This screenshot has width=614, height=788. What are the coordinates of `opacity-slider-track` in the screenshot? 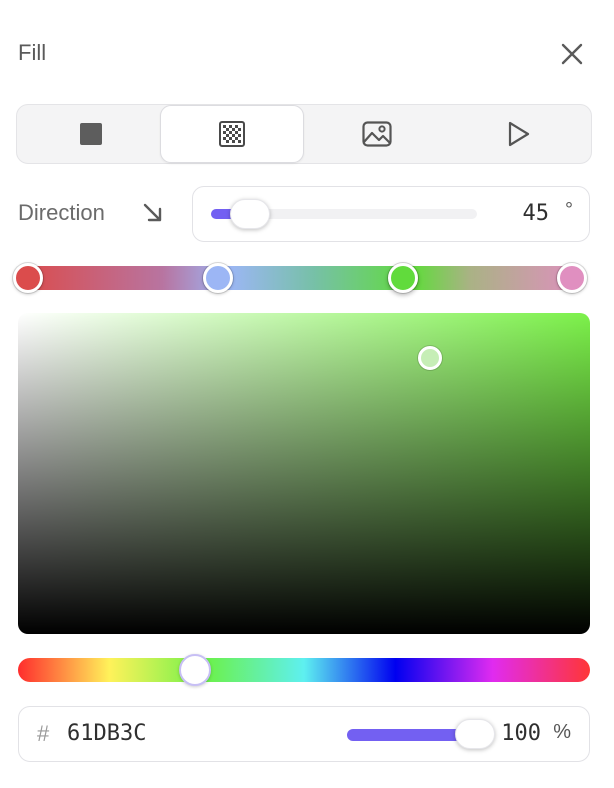 It's located at (407, 735).